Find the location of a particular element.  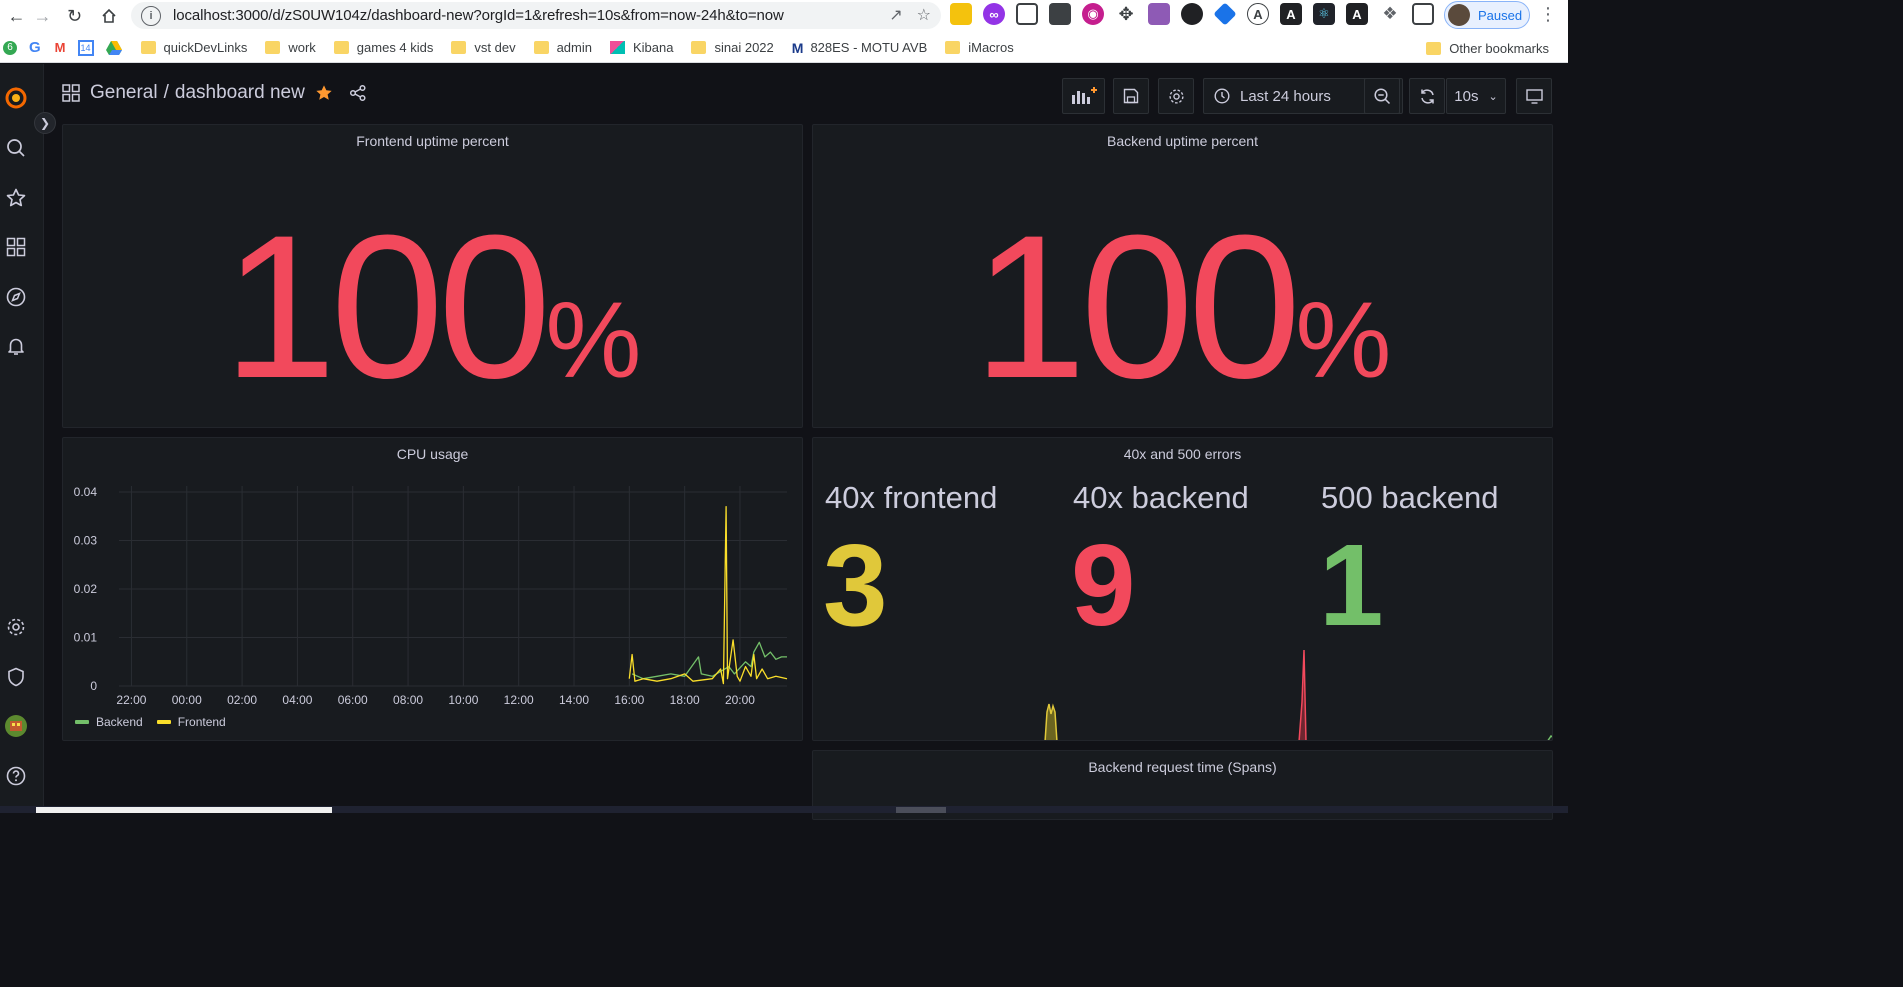

share-icon: ↗ is located at coordinates (895, 15).